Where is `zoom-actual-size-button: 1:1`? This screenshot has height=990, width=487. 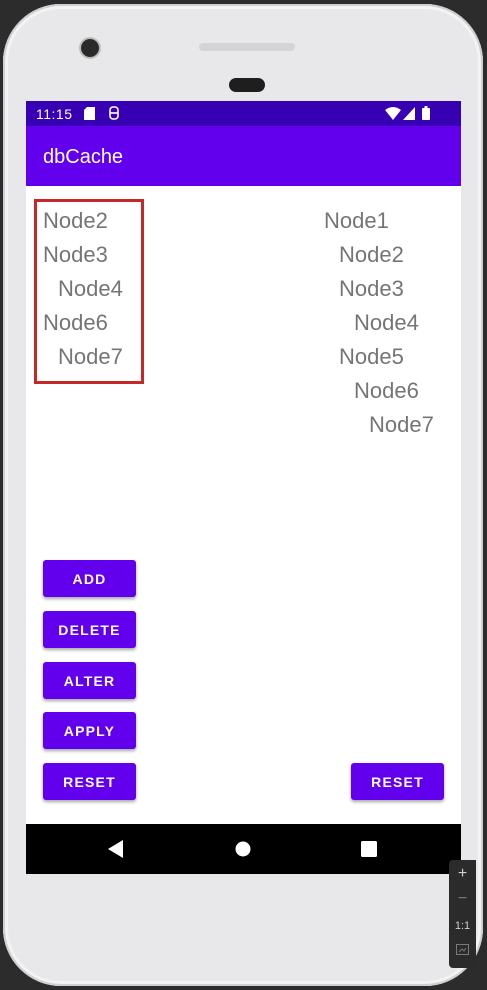
zoom-actual-size-button: 1:1 is located at coordinates (462, 926).